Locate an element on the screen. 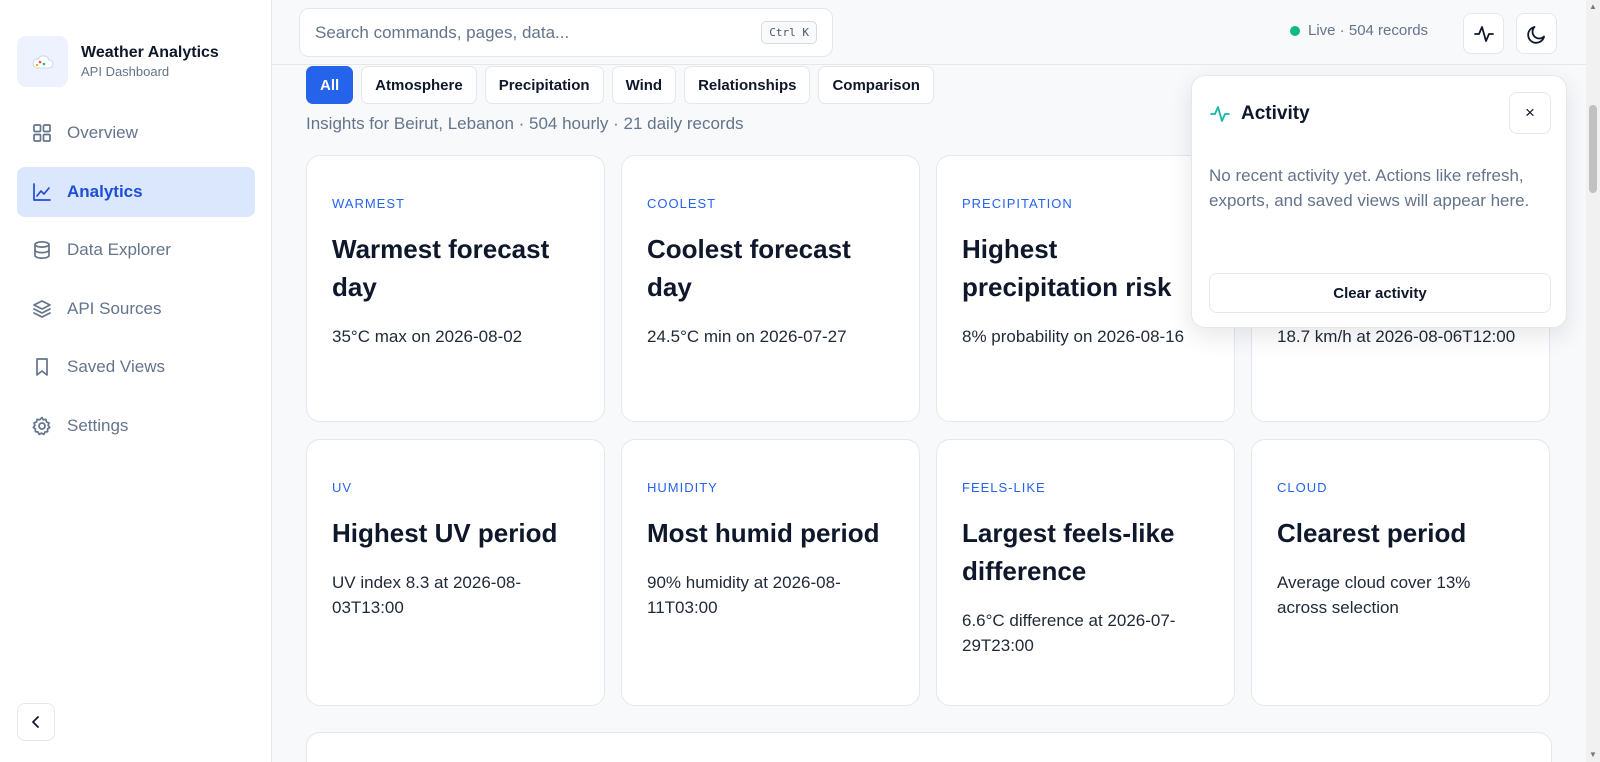 The height and width of the screenshot is (762, 1600). card-category: FEELS-LIKE is located at coordinates (1004, 487).